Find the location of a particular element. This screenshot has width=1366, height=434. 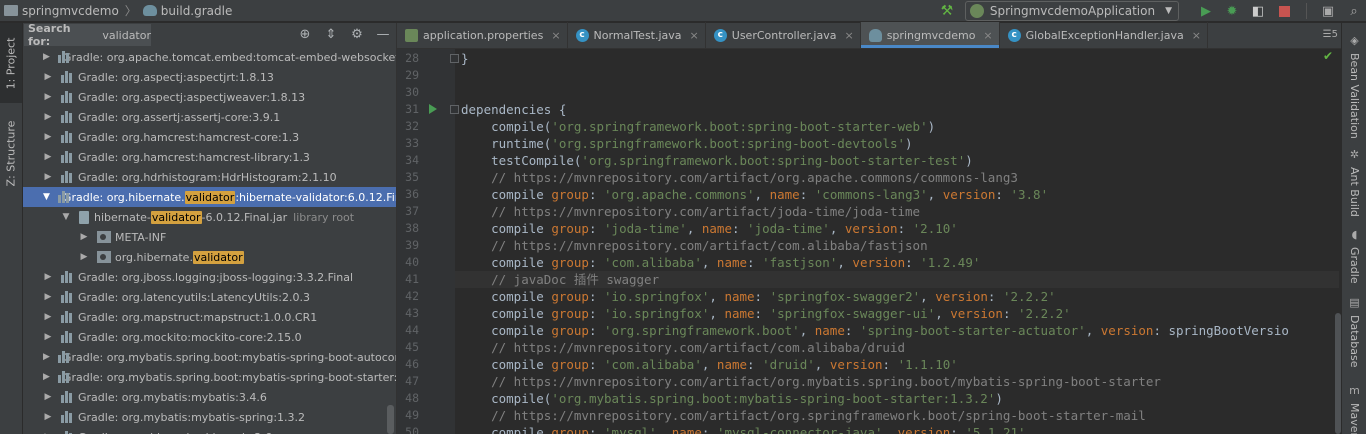

left-tool-stripe: 1: Project Z: Structure is located at coordinates (11, 228).